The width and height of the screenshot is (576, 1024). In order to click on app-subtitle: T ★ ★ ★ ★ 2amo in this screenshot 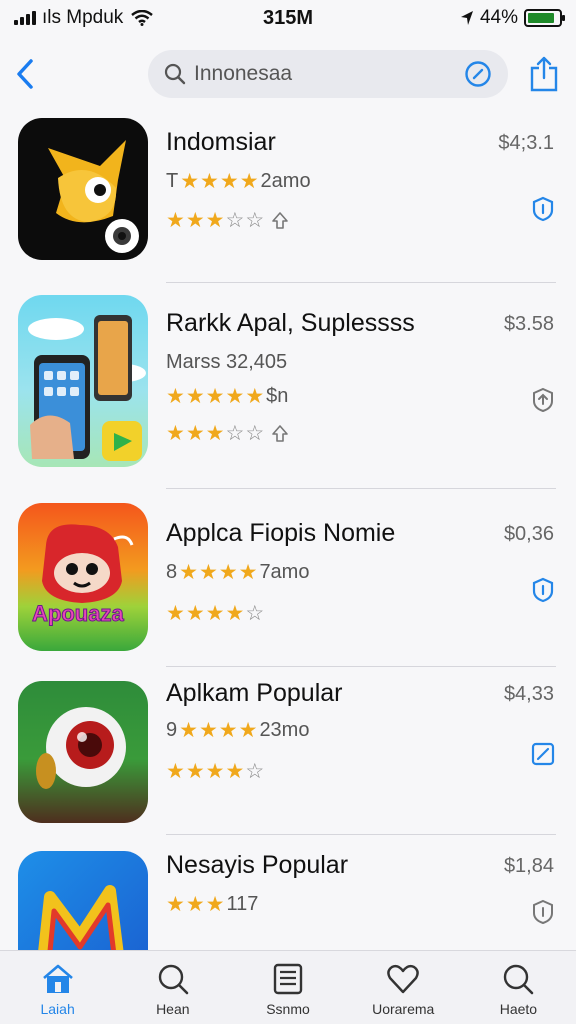, I will do `click(238, 181)`.